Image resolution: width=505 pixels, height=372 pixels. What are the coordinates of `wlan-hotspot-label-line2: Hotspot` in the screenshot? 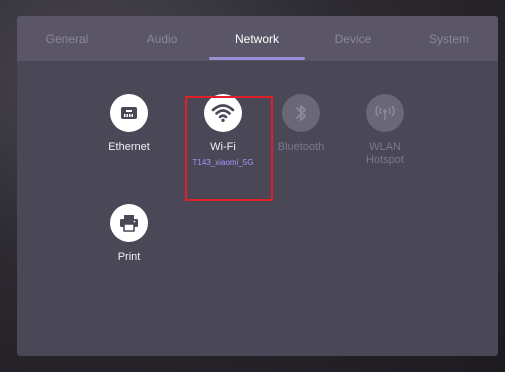 It's located at (385, 160).